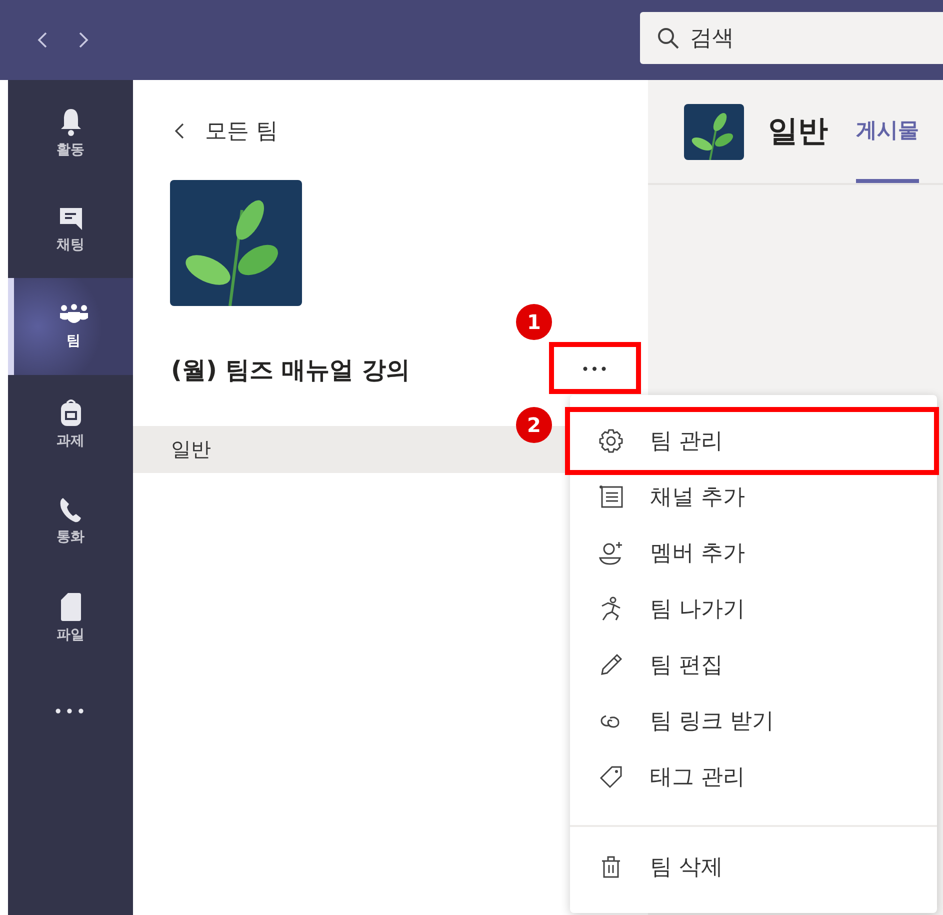 This screenshot has height=915, width=943. Describe the element at coordinates (798, 132) in the screenshot. I see `channel-title: 일반` at that location.